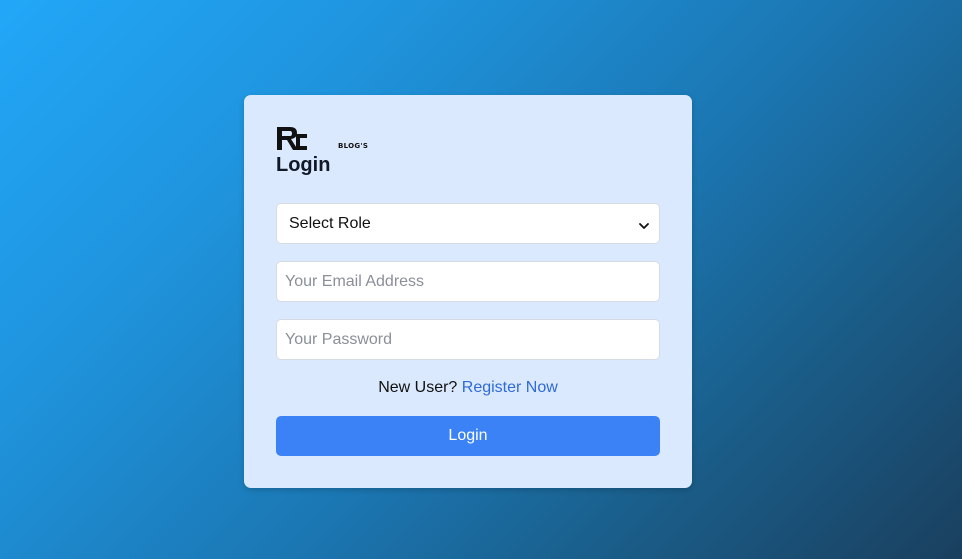 This screenshot has width=962, height=559. Describe the element at coordinates (303, 165) in the screenshot. I see `page-title: Login` at that location.